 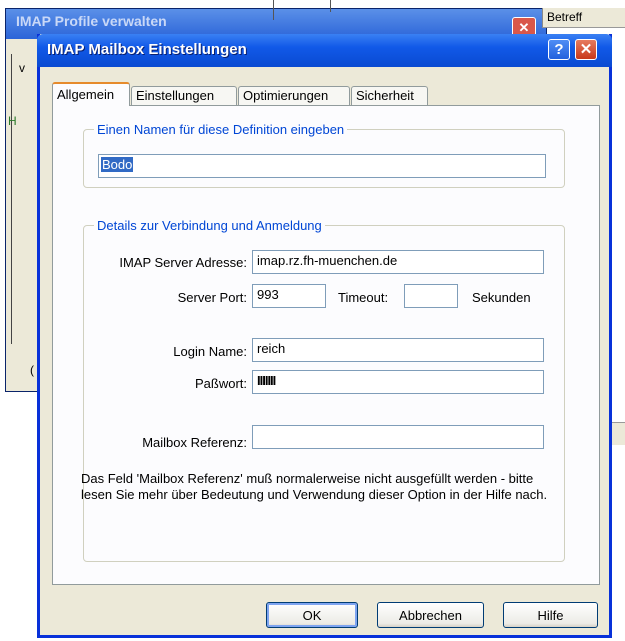 I want to click on server-port-label: Server Port:, so click(x=212, y=297).